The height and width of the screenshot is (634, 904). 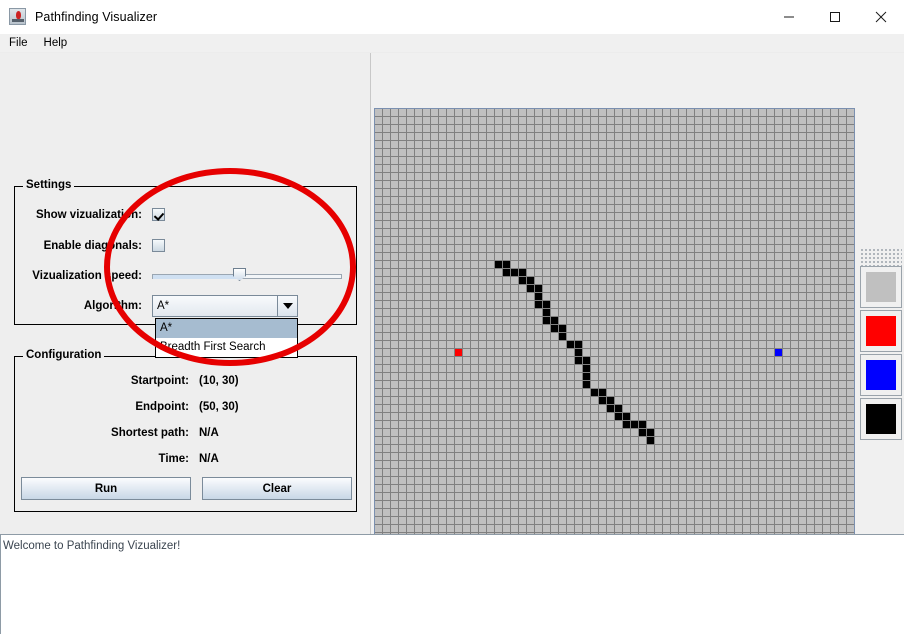 I want to click on swatch-button-wall, so click(x=881, y=419).